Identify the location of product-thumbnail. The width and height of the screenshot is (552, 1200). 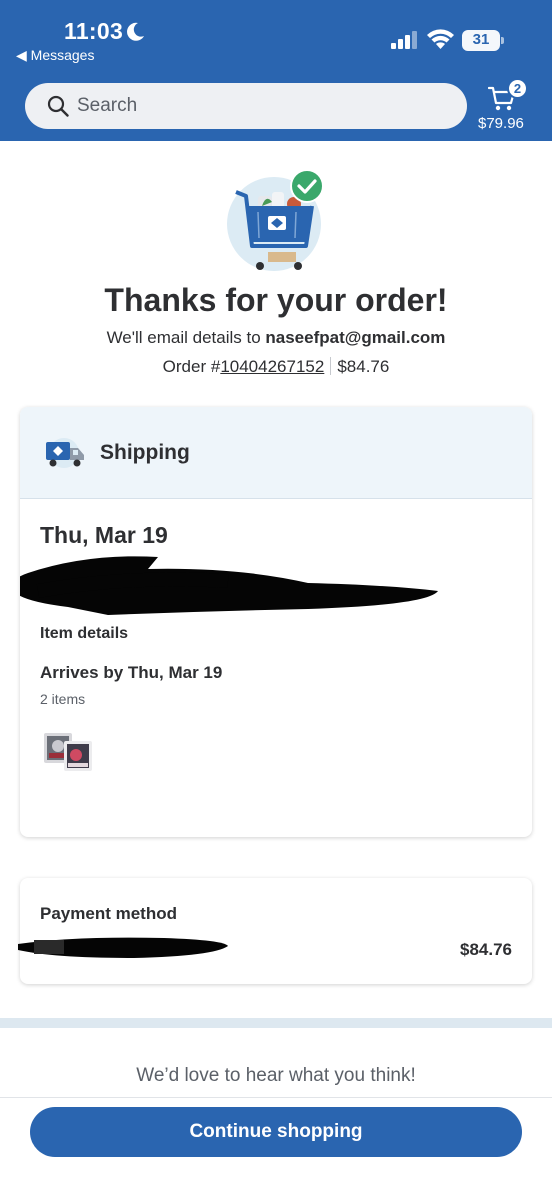
(78, 756).